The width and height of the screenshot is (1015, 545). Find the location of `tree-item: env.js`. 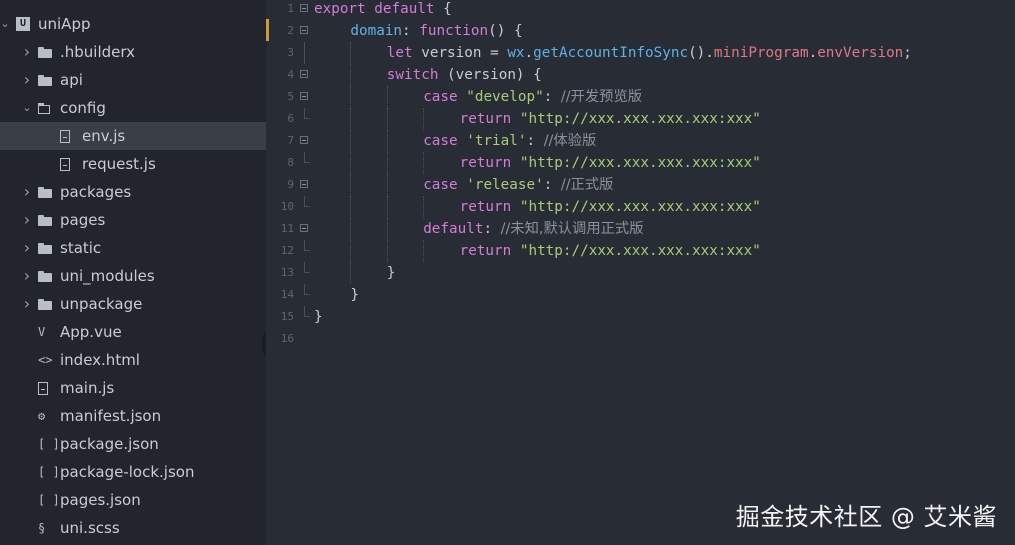

tree-item: env.js is located at coordinates (133, 136).